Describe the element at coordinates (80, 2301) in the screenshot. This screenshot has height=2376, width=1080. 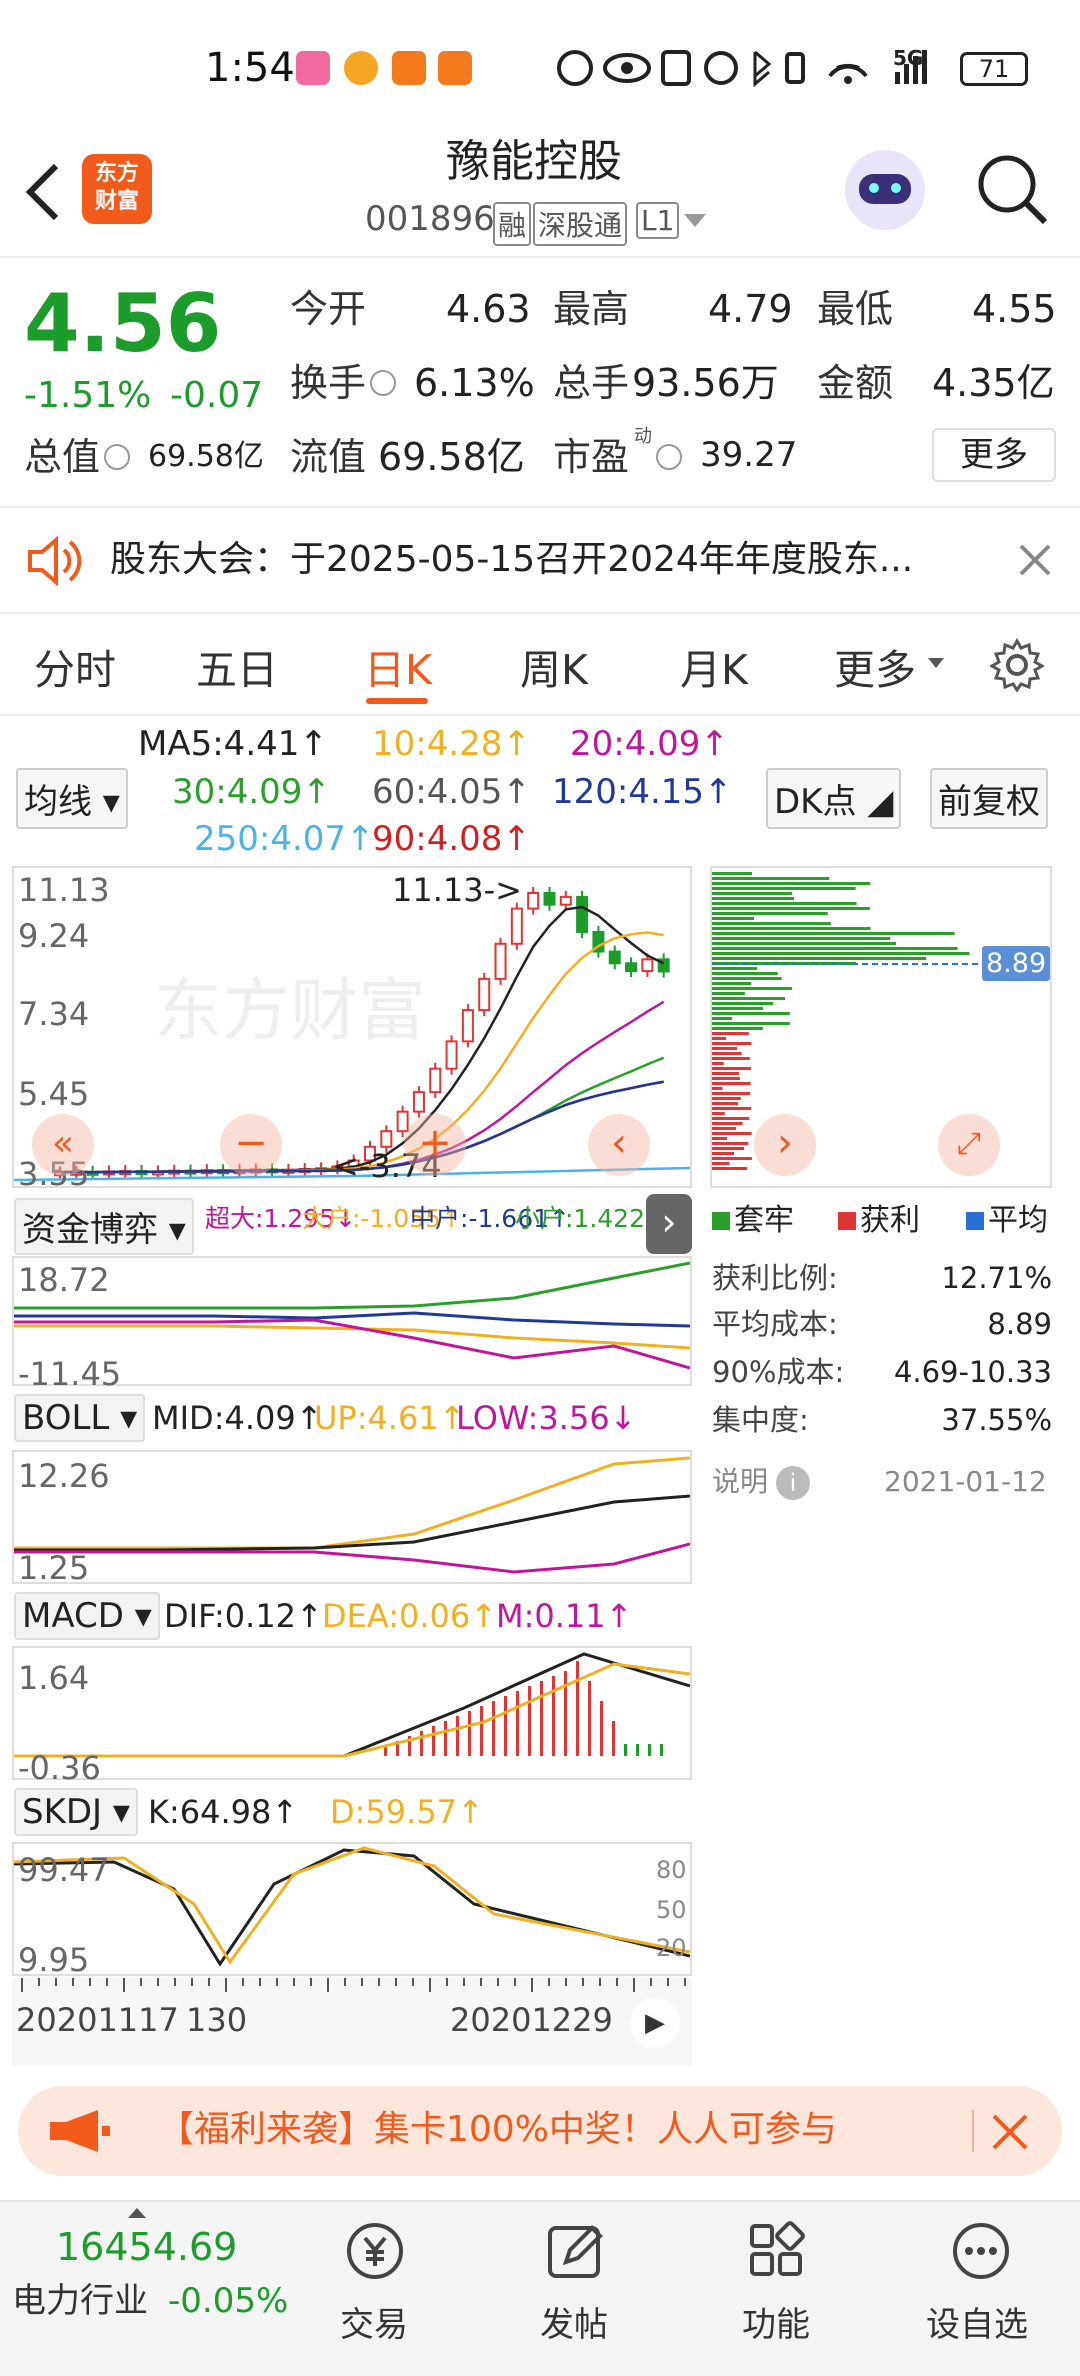
I see `industry-name: 电力行业` at that location.